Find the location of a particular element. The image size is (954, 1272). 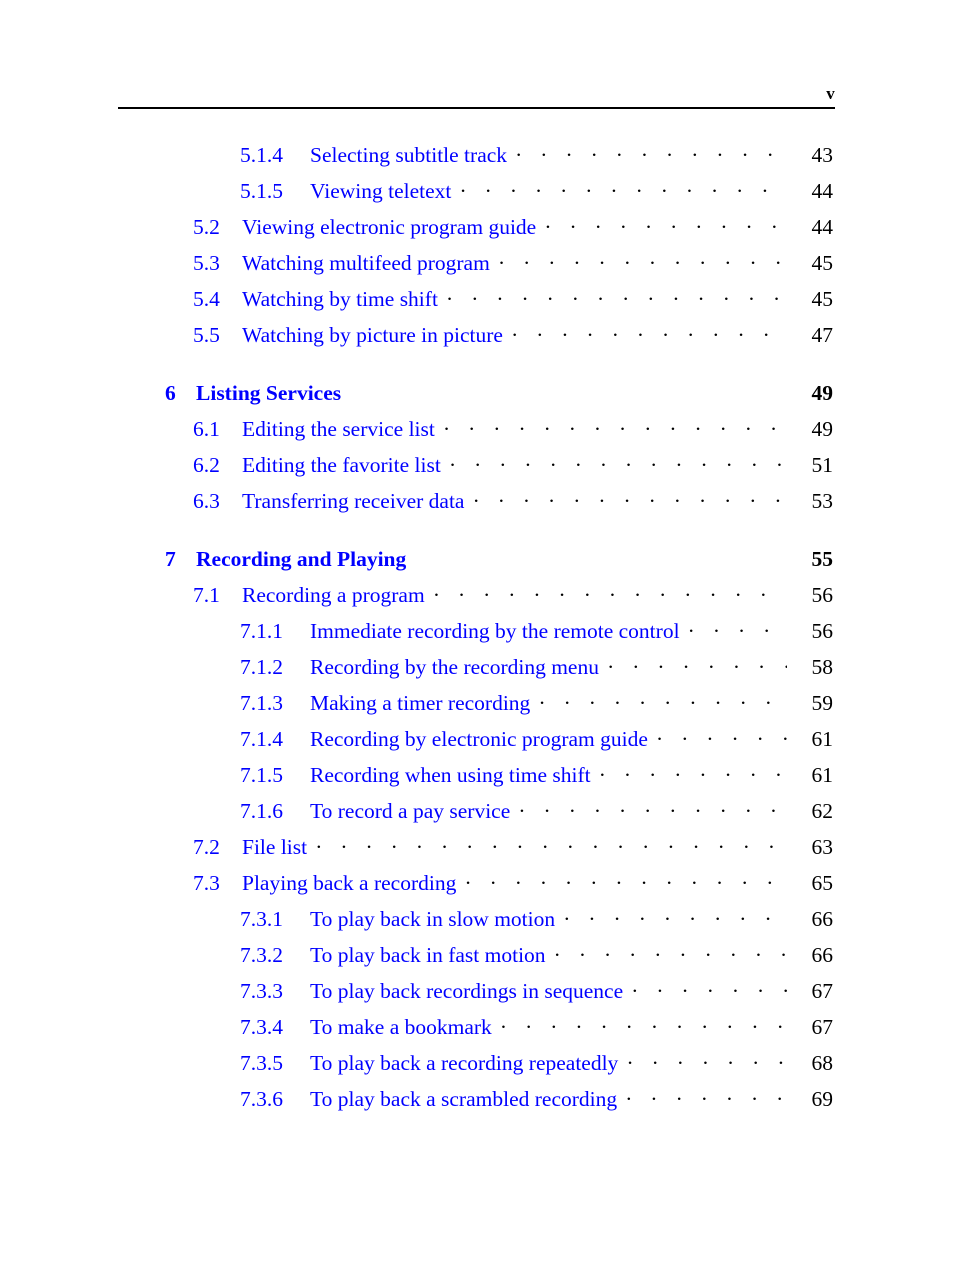

toc-entry-page-number: 68 is located at coordinates (822, 1062).